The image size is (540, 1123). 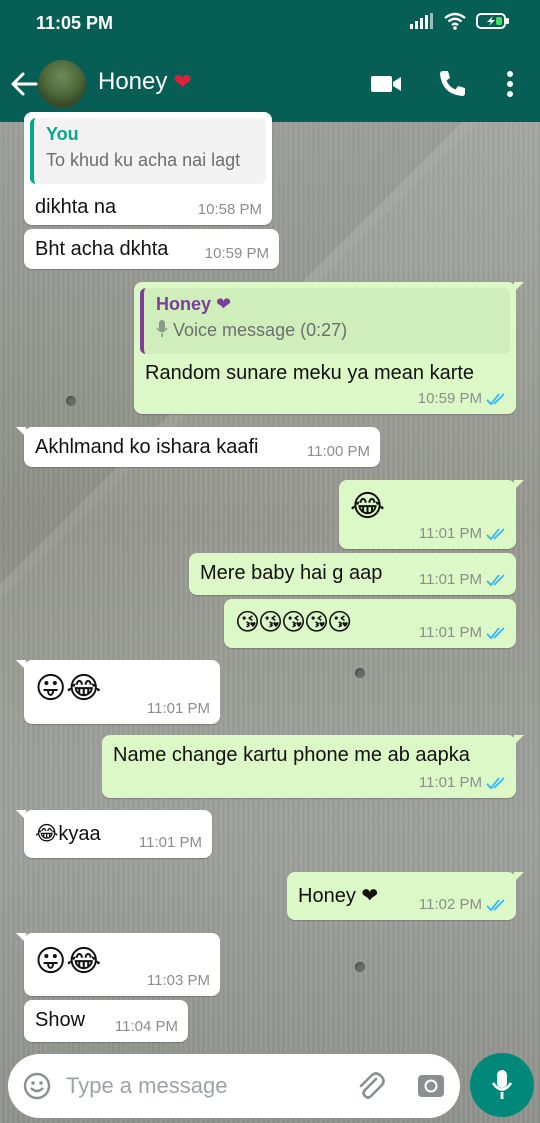 What do you see at coordinates (234, 1086) in the screenshot?
I see `message-composer: Type a message` at bounding box center [234, 1086].